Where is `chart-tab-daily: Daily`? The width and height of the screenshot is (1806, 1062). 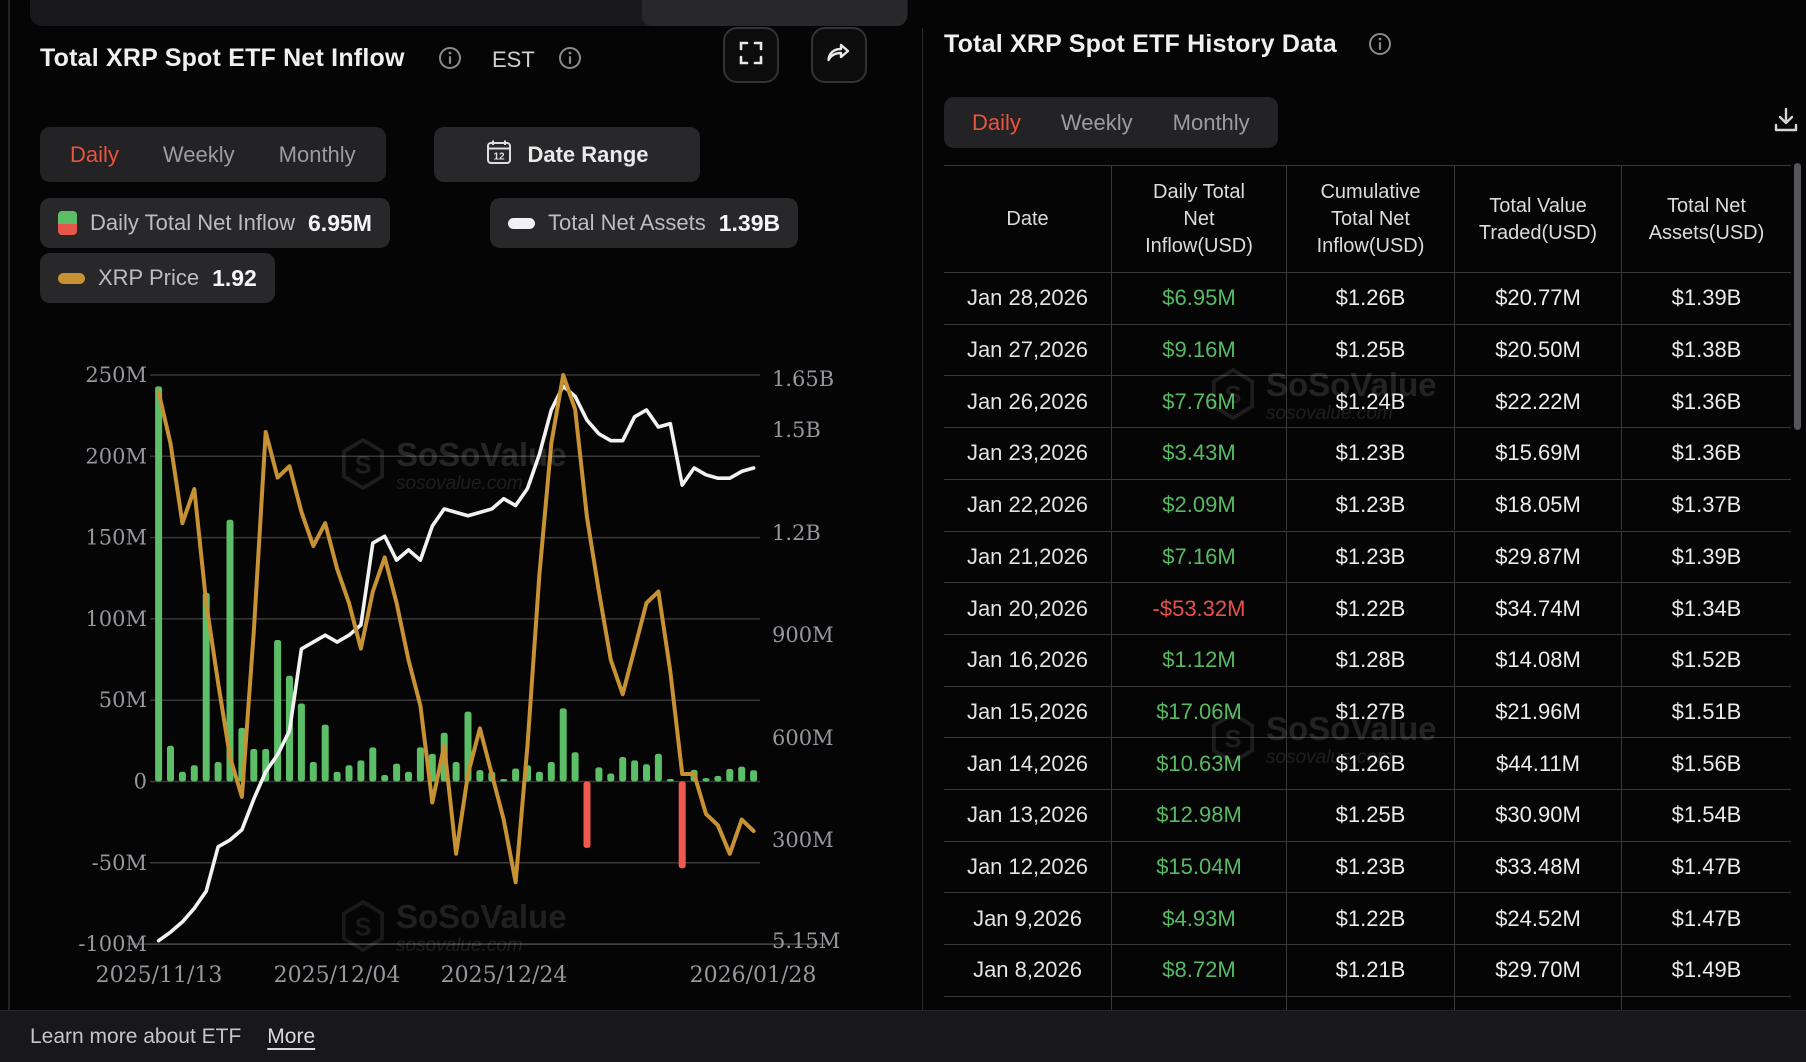
chart-tab-daily: Daily is located at coordinates (94, 155).